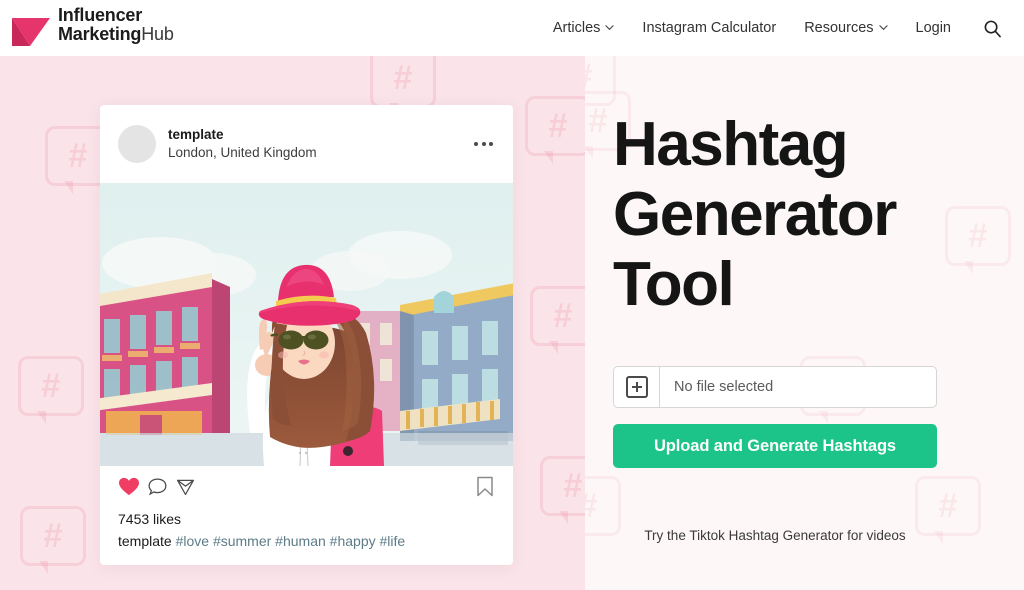 Image resolution: width=1024 pixels, height=590 pixels. I want to click on post-header: template London, United Kingdom, so click(306, 144).